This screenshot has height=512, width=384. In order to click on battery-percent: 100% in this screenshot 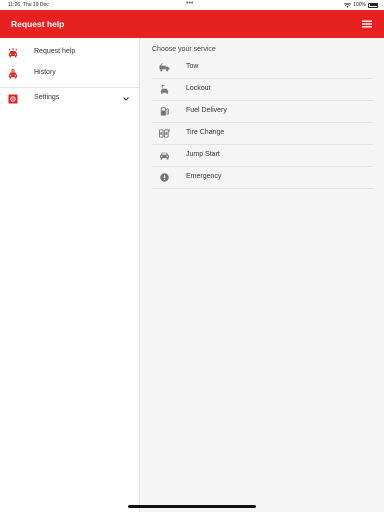, I will do `click(359, 5)`.